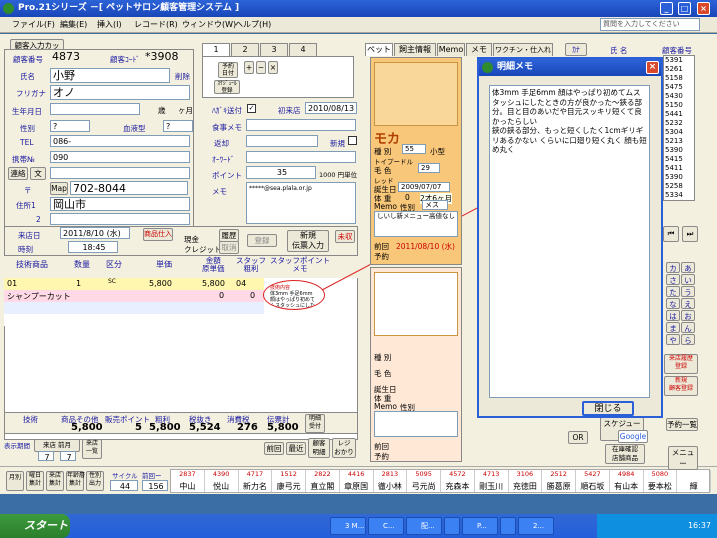  Describe the element at coordinates (690, 234) in the screenshot. I see `nav-last-button: ⏭` at that location.